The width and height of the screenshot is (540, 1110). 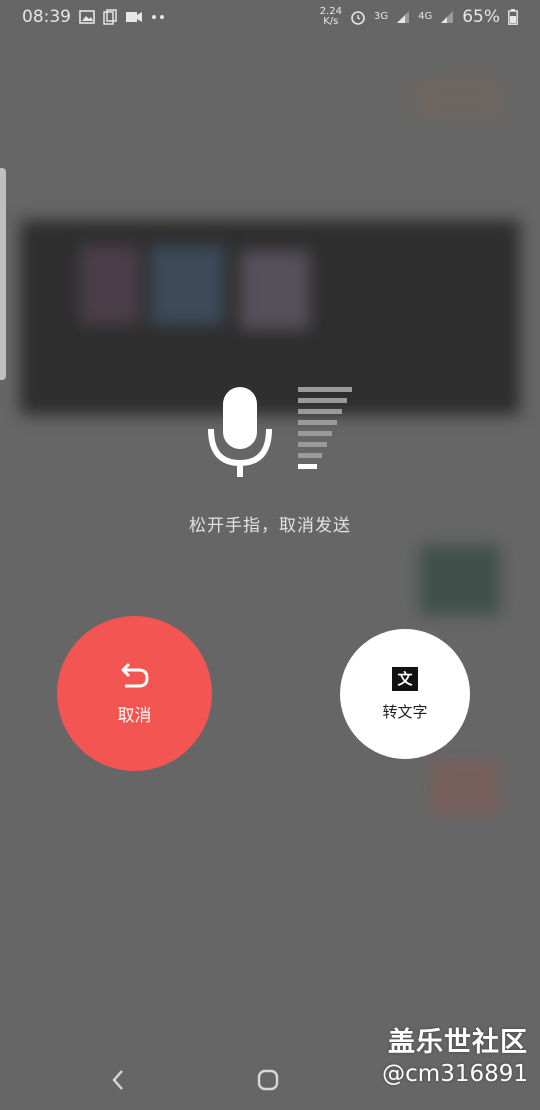 I want to click on navigation-bar, so click(x=270, y=1080).